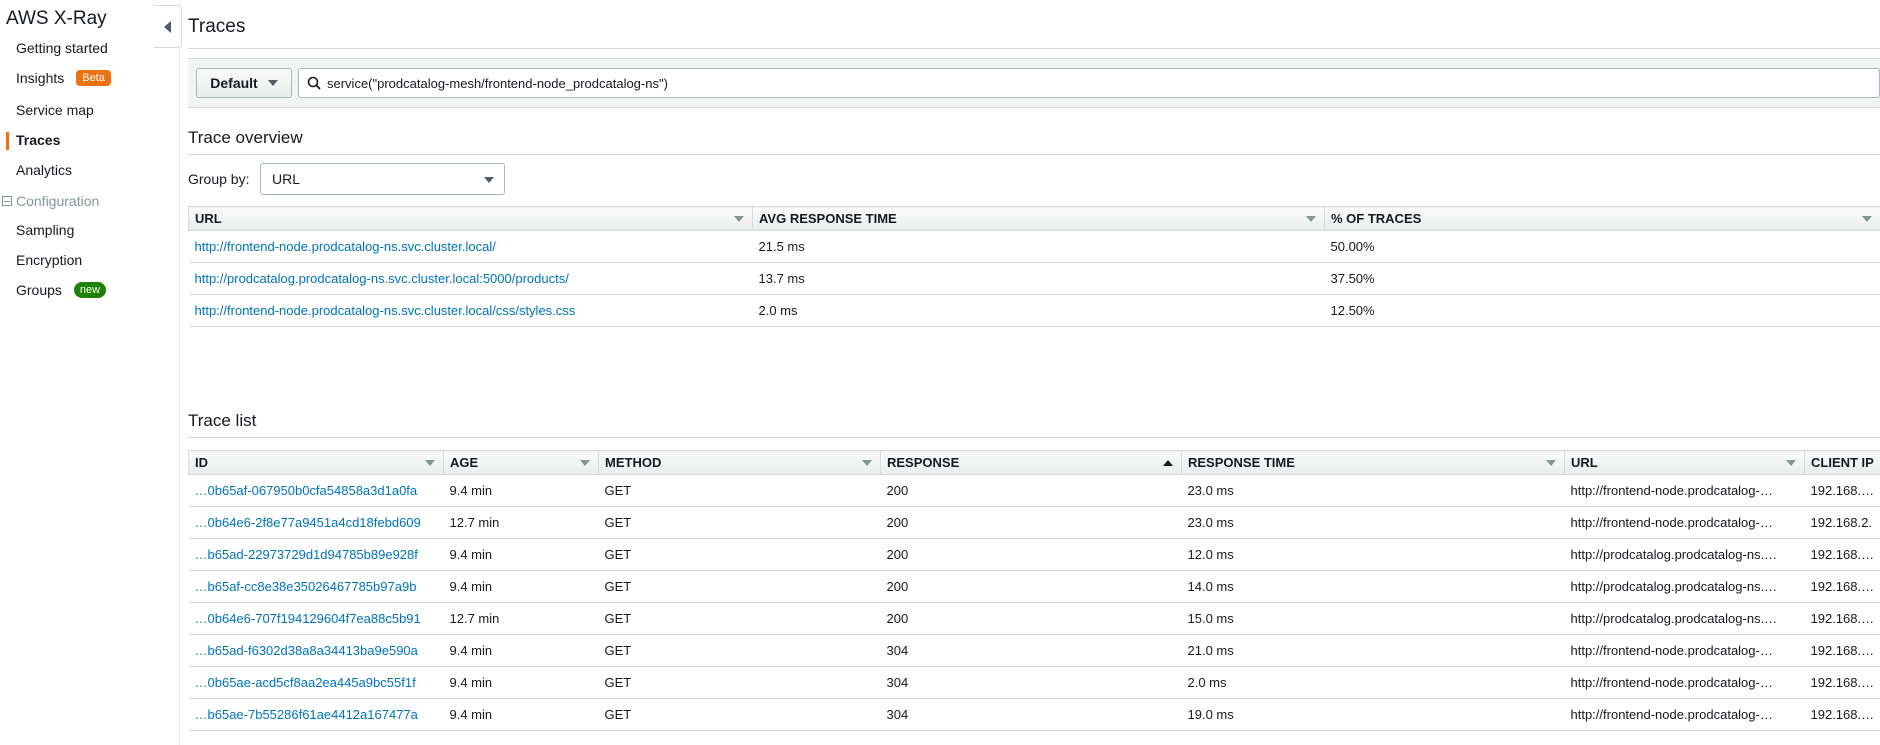 This screenshot has height=745, width=1880. I want to click on trace-id-link: …0b65ae-acd5cf8aa2ea445a9bc55f1f, so click(305, 682).